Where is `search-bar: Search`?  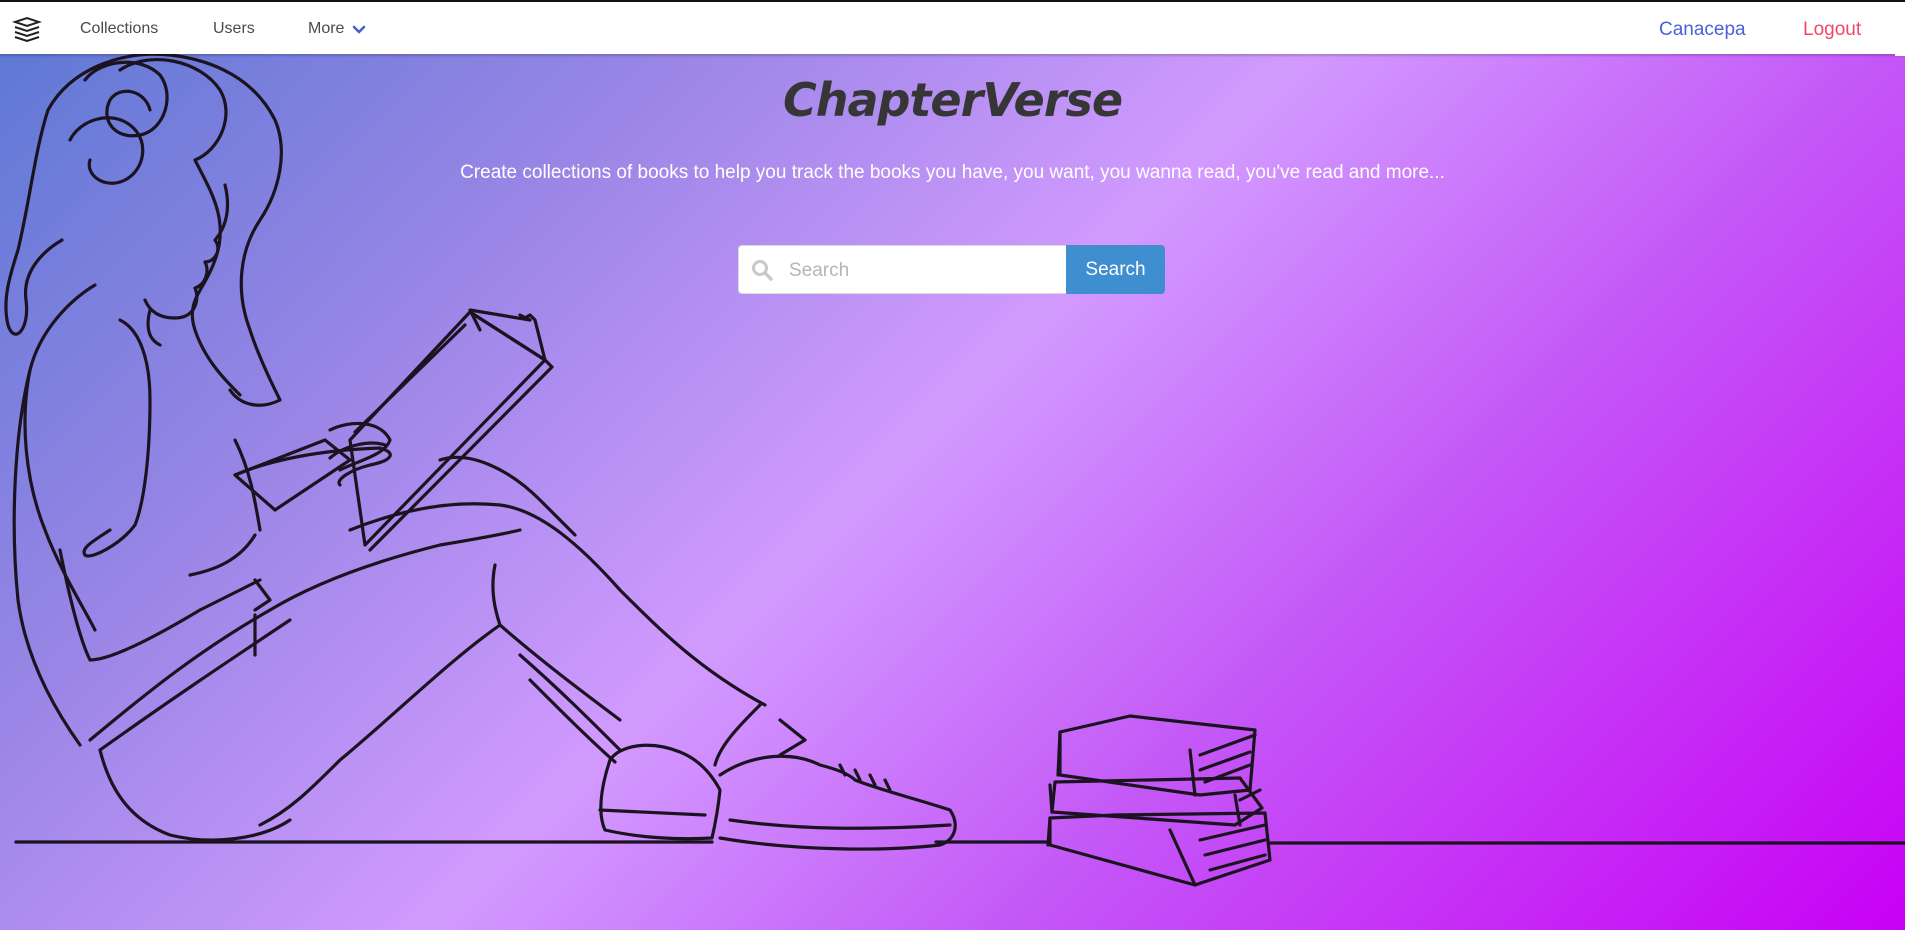
search-bar: Search is located at coordinates (951, 270).